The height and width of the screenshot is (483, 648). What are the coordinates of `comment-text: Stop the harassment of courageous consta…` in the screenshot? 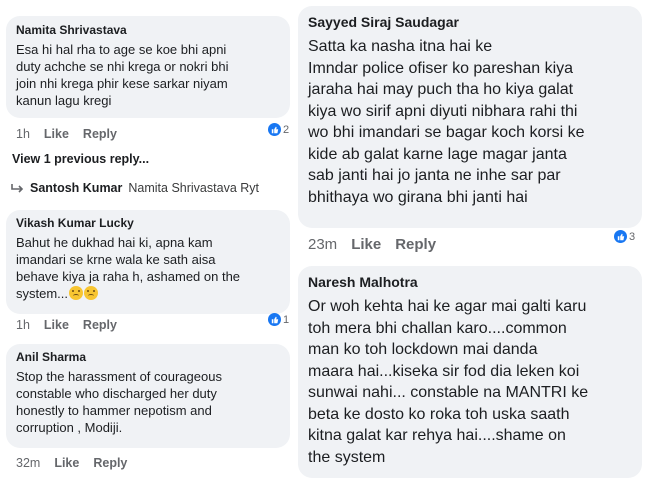 It's located at (119, 402).